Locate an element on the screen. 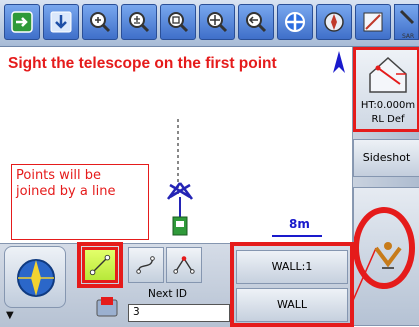 This screenshot has height=327, width=419. zoom-extents-icon is located at coordinates (139, 22).